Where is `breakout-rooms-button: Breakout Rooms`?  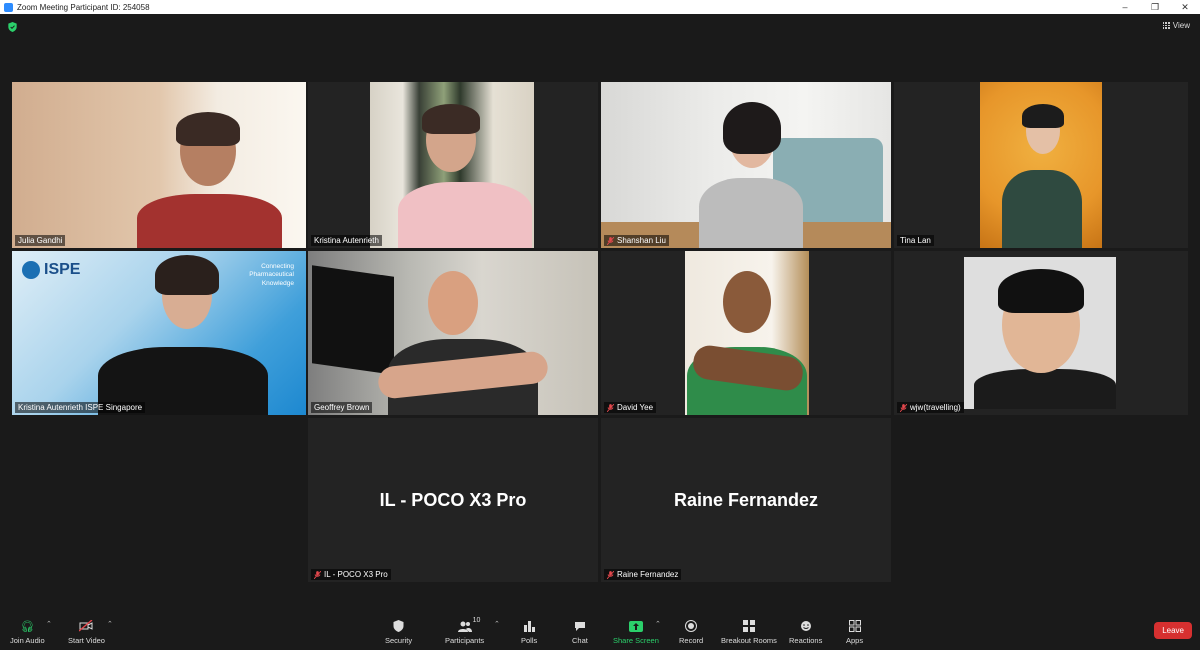
breakout-rooms-button: Breakout Rooms is located at coordinates (749, 632).